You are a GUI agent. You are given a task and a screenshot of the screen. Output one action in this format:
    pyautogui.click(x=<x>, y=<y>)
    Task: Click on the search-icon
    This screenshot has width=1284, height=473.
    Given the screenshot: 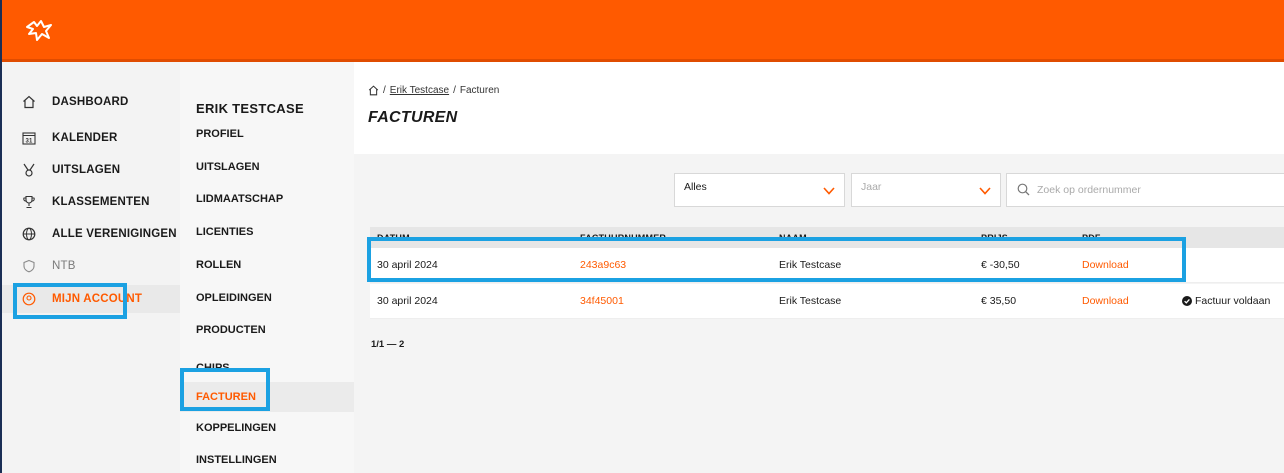 What is the action you would take?
    pyautogui.click(x=1023, y=189)
    